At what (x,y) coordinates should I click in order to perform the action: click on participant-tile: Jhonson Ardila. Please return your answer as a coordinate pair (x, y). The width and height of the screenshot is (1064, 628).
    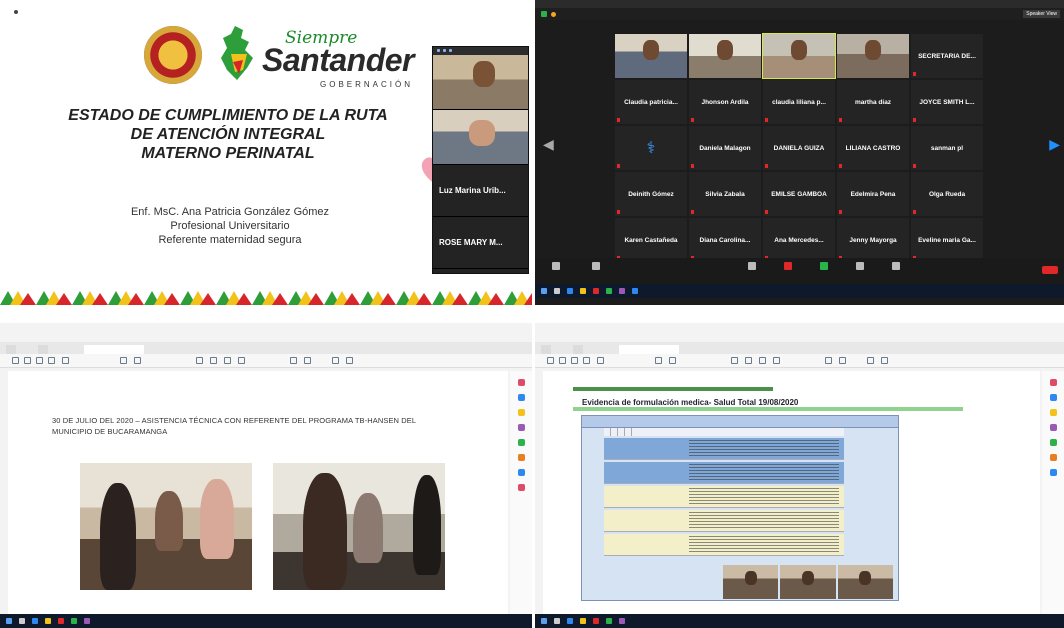
    Looking at the image, I should click on (725, 102).